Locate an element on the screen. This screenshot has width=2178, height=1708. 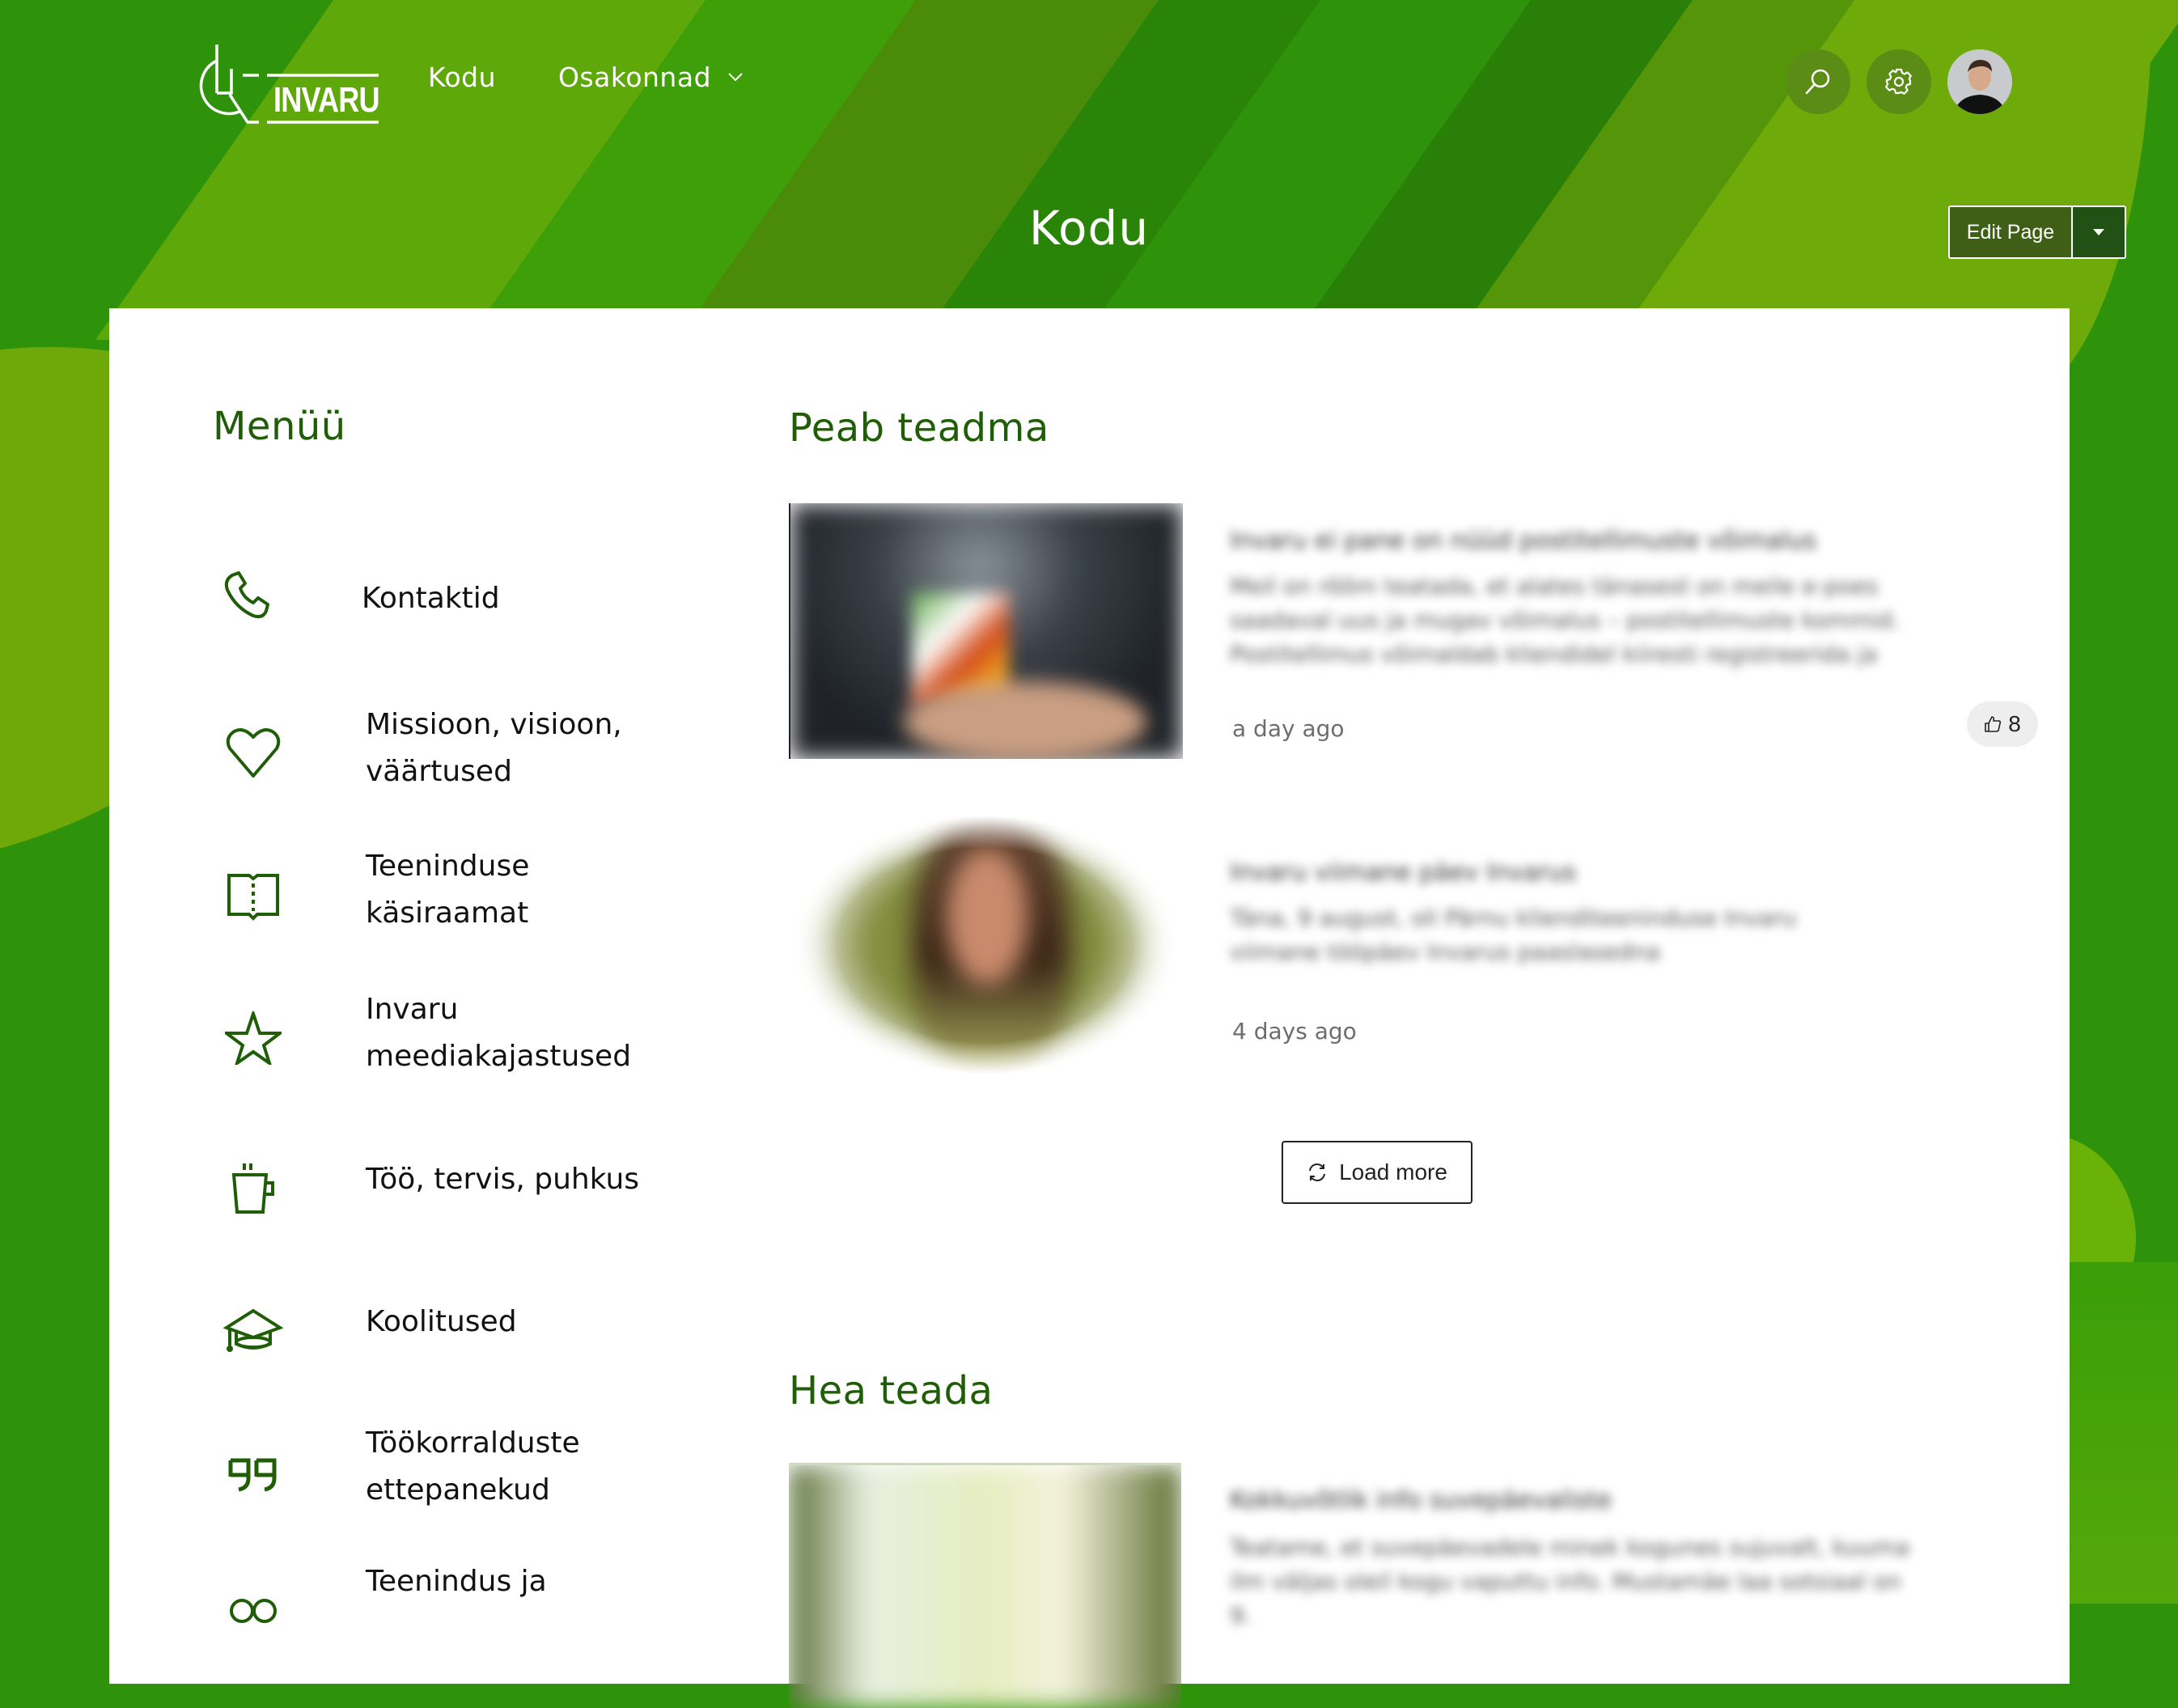
like-button: 8 is located at coordinates (2002, 724).